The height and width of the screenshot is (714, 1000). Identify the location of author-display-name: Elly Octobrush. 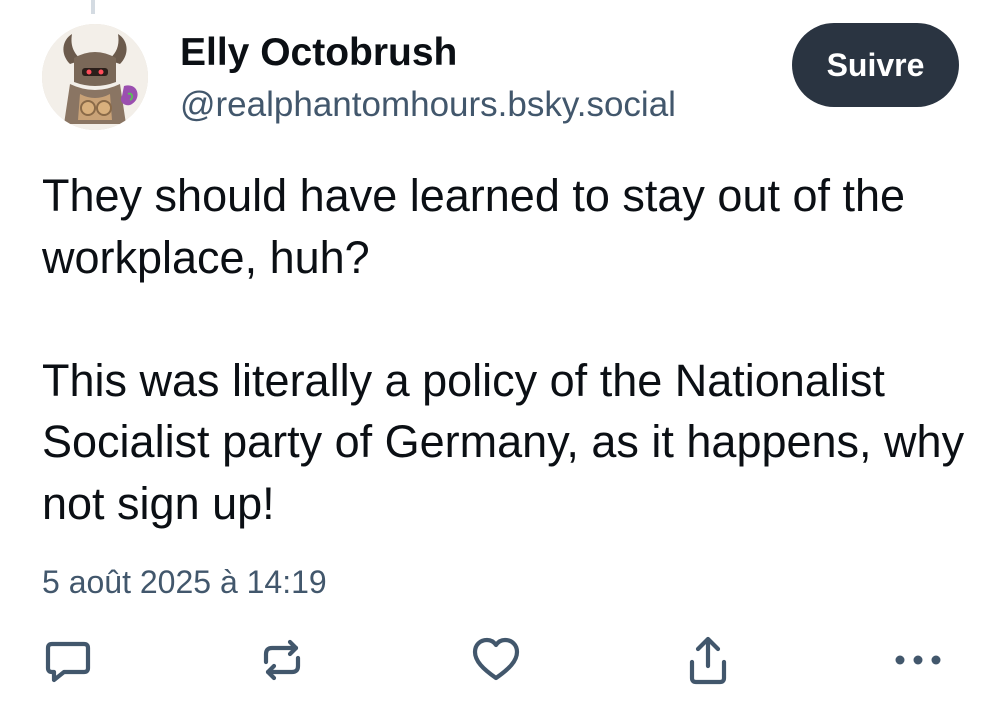
(318, 53).